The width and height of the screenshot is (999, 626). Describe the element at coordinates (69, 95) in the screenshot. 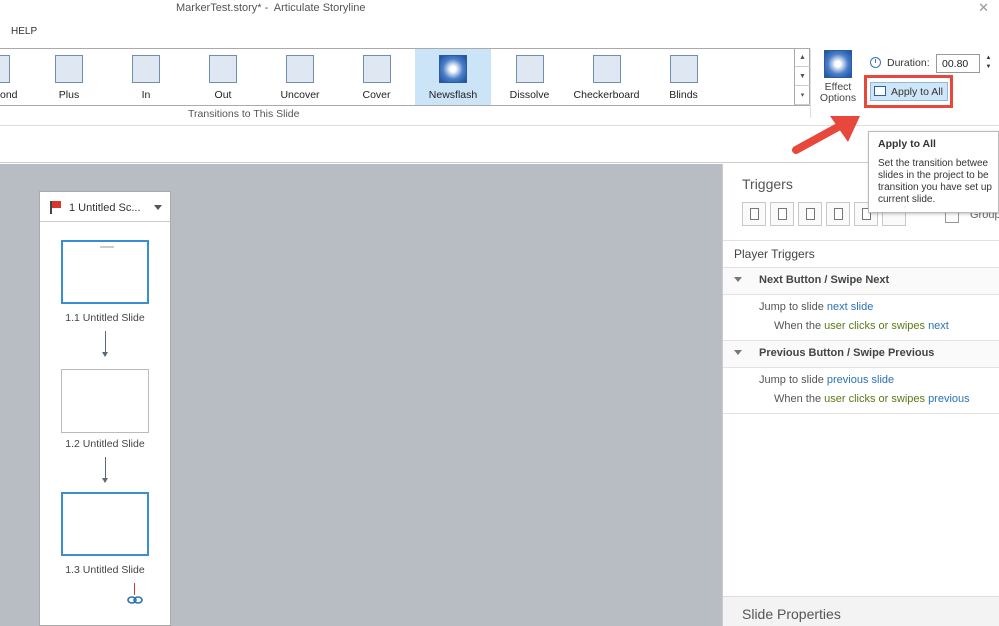

I see `transition-label: Plus` at that location.